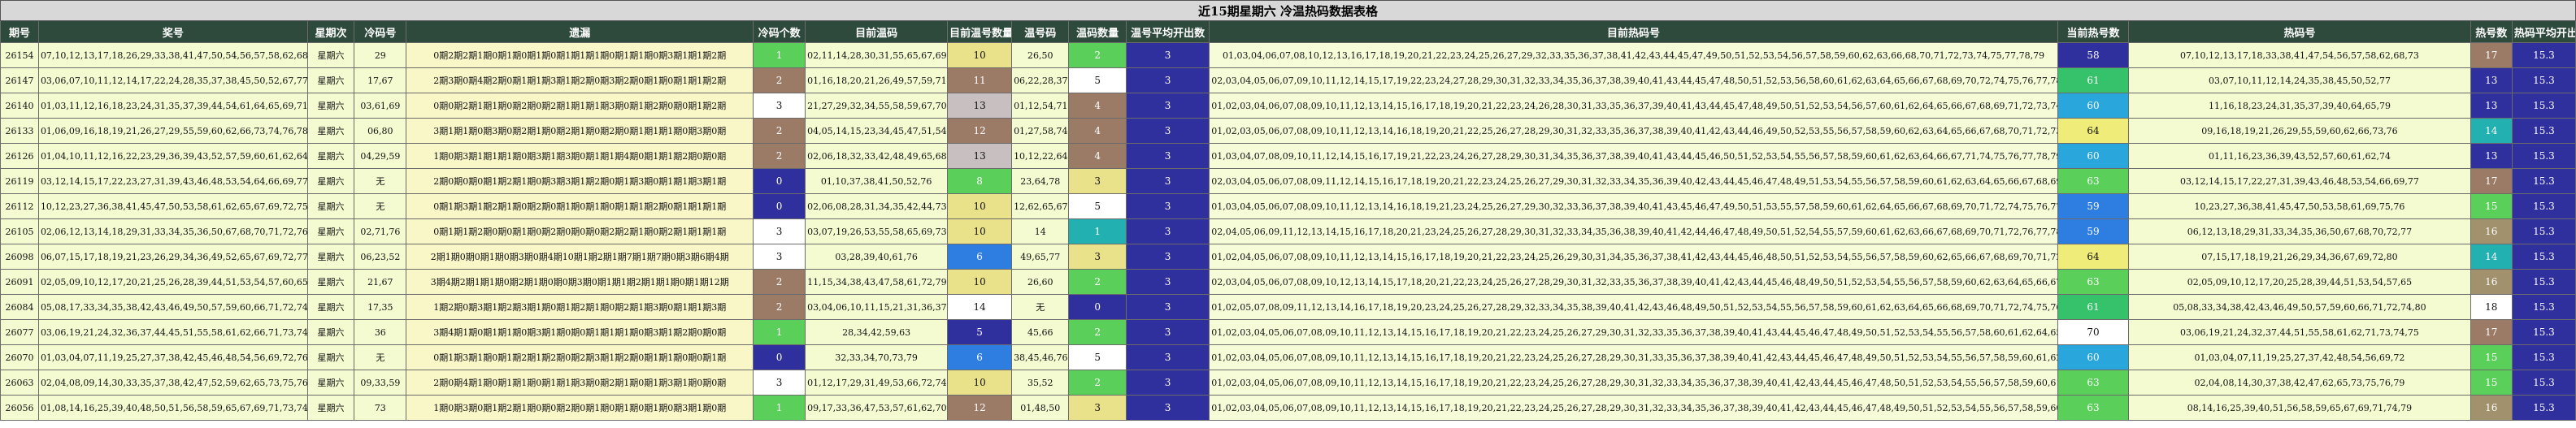  Describe the element at coordinates (19, 383) in the screenshot. I see `cell-issue: 26063` at that location.